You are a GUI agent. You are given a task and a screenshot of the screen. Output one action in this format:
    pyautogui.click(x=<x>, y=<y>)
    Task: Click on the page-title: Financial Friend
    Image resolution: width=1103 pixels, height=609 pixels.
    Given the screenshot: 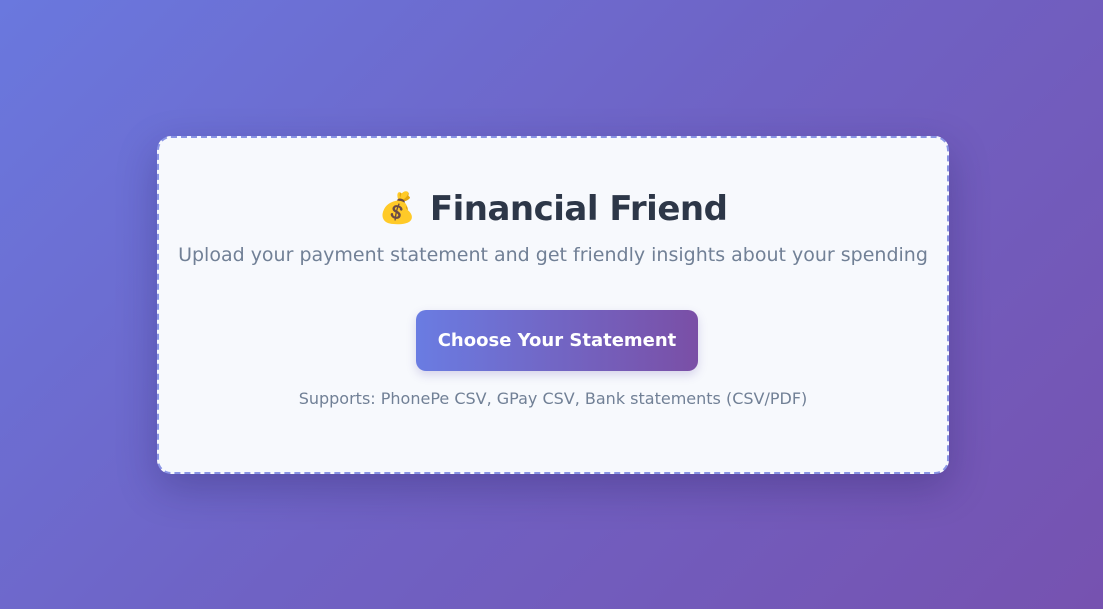 What is the action you would take?
    pyautogui.click(x=578, y=209)
    